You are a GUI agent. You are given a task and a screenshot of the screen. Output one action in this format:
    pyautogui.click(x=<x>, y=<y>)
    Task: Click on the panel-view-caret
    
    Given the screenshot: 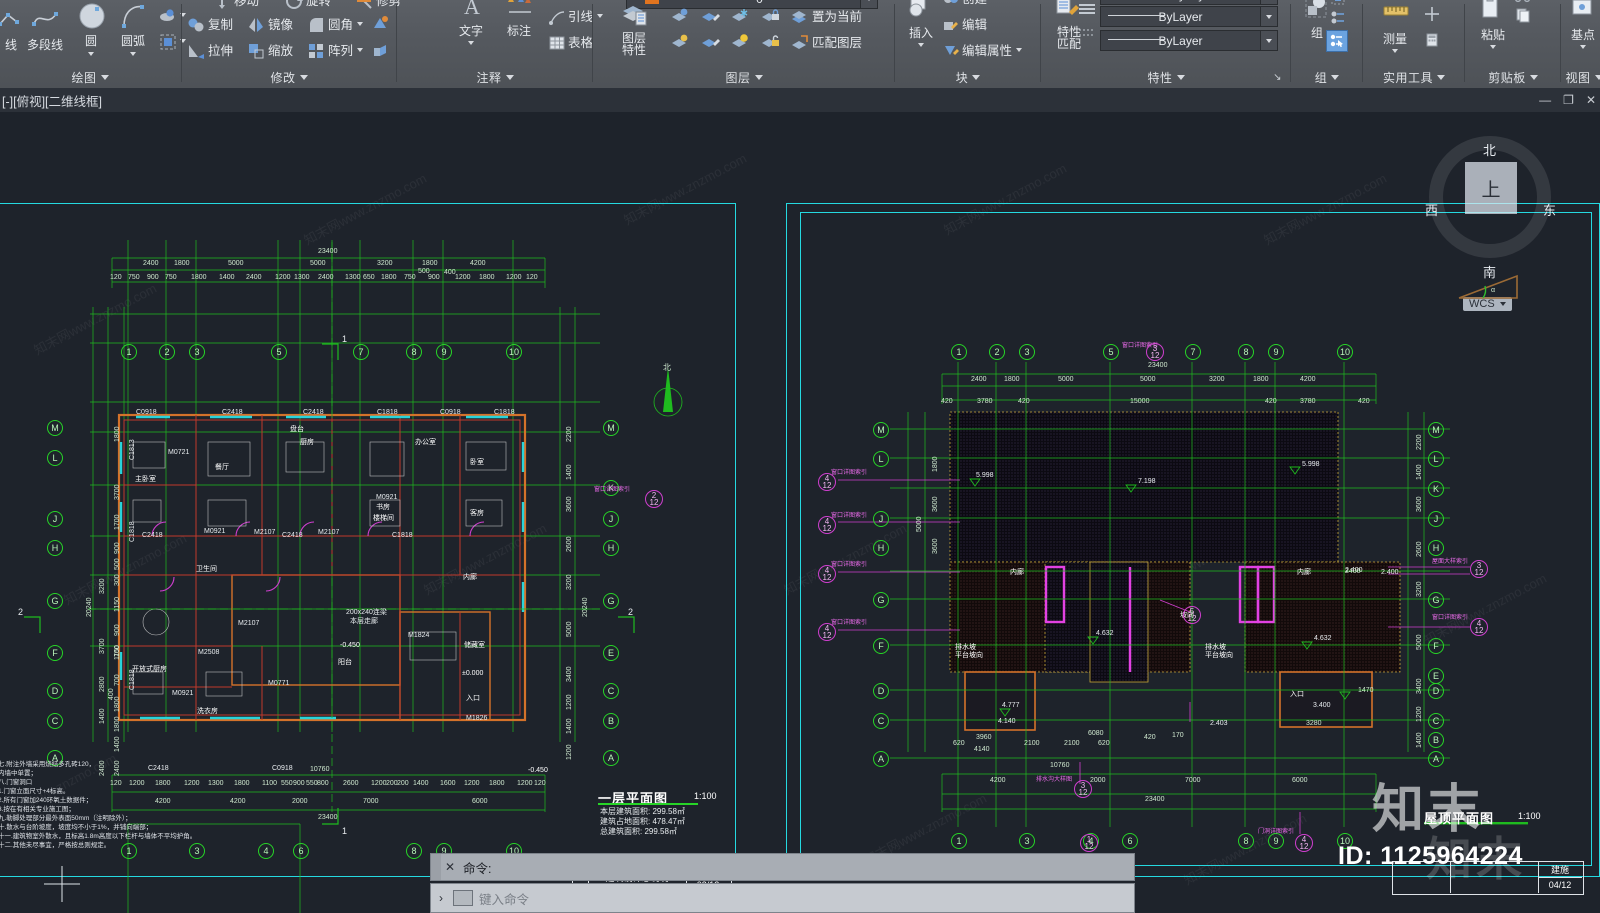 What is the action you would take?
    pyautogui.click(x=1597, y=77)
    